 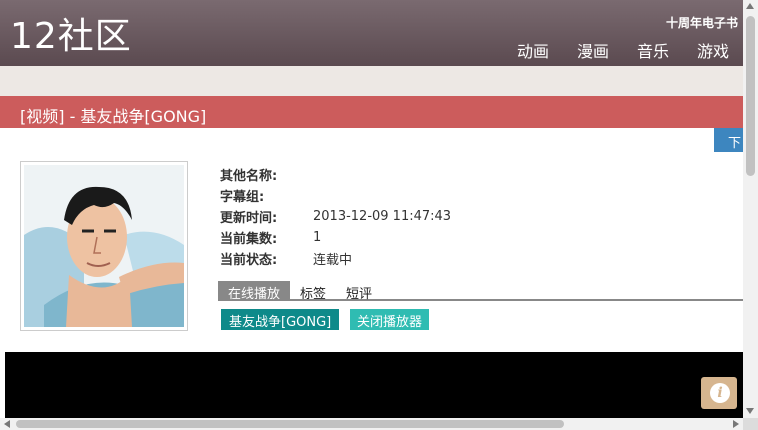 What do you see at coordinates (7, 424) in the screenshot?
I see `scroll-left-icon` at bounding box center [7, 424].